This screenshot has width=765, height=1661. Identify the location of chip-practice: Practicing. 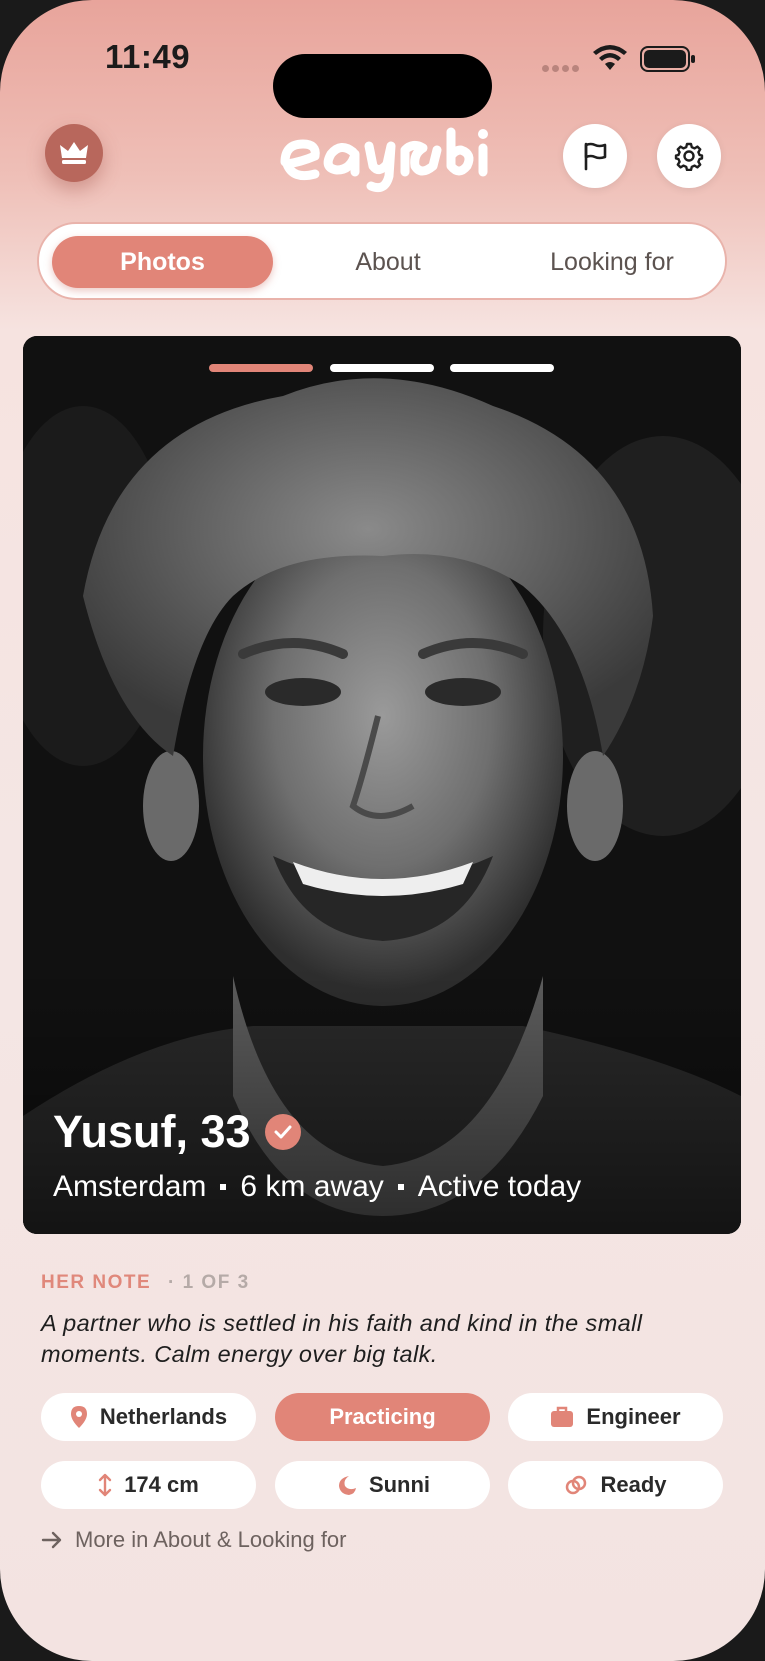
(382, 1417).